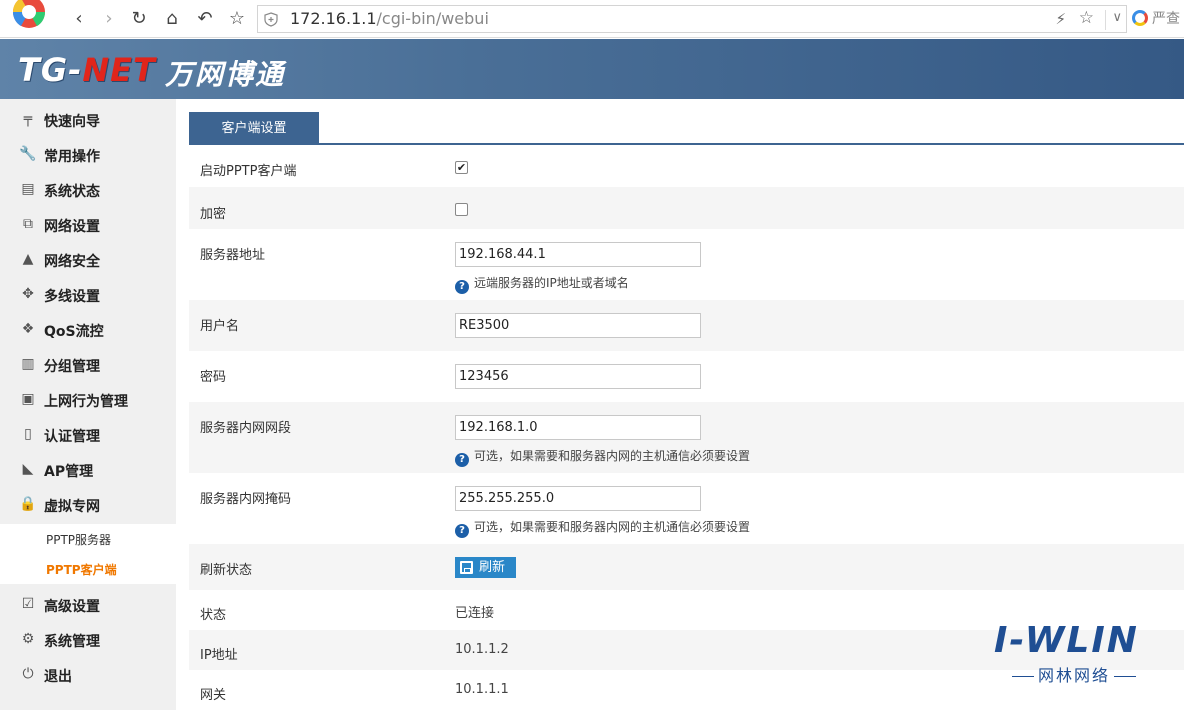 This screenshot has width=1184, height=710. Describe the element at coordinates (88, 673) in the screenshot. I see `sidebar-item-logout: ⏻ 退出` at that location.